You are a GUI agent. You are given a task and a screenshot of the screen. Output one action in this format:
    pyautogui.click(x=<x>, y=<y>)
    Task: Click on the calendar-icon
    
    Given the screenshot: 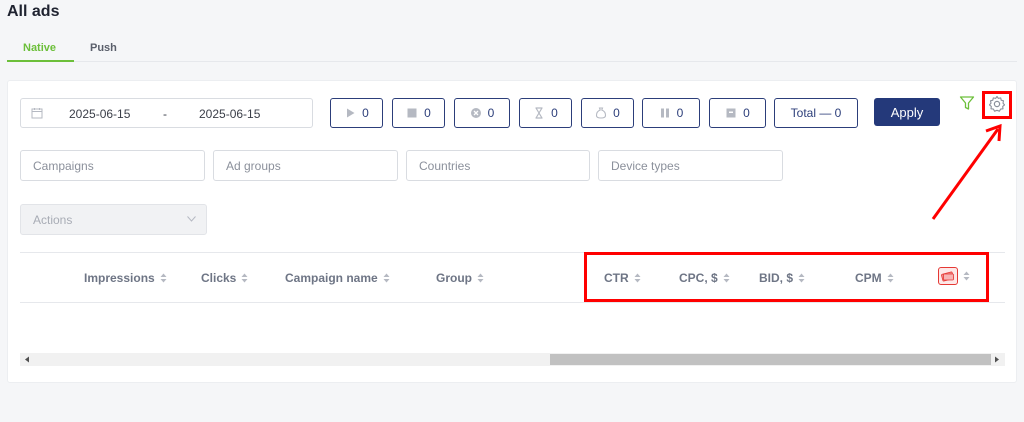 What is the action you would take?
    pyautogui.click(x=37, y=113)
    